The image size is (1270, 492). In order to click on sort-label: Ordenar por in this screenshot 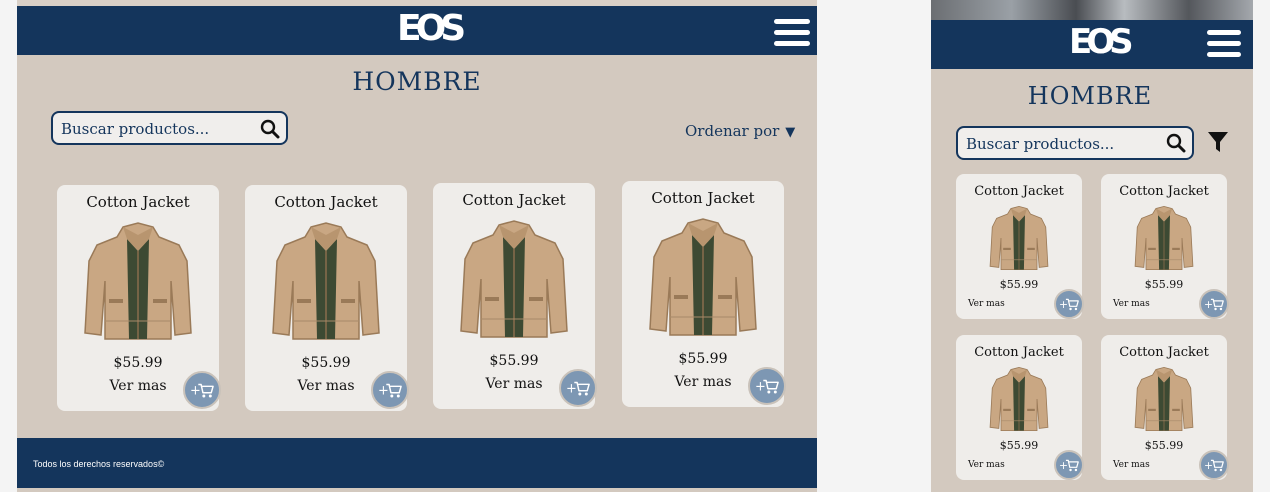, I will do `click(732, 131)`.